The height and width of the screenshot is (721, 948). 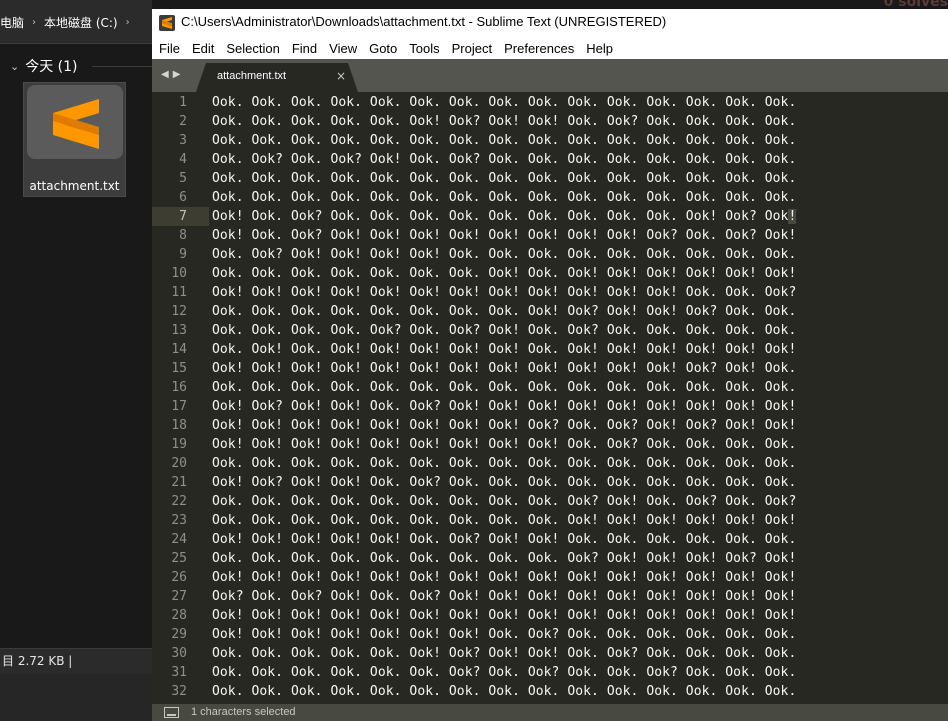 What do you see at coordinates (179, 615) in the screenshot?
I see `line-number: 28` at bounding box center [179, 615].